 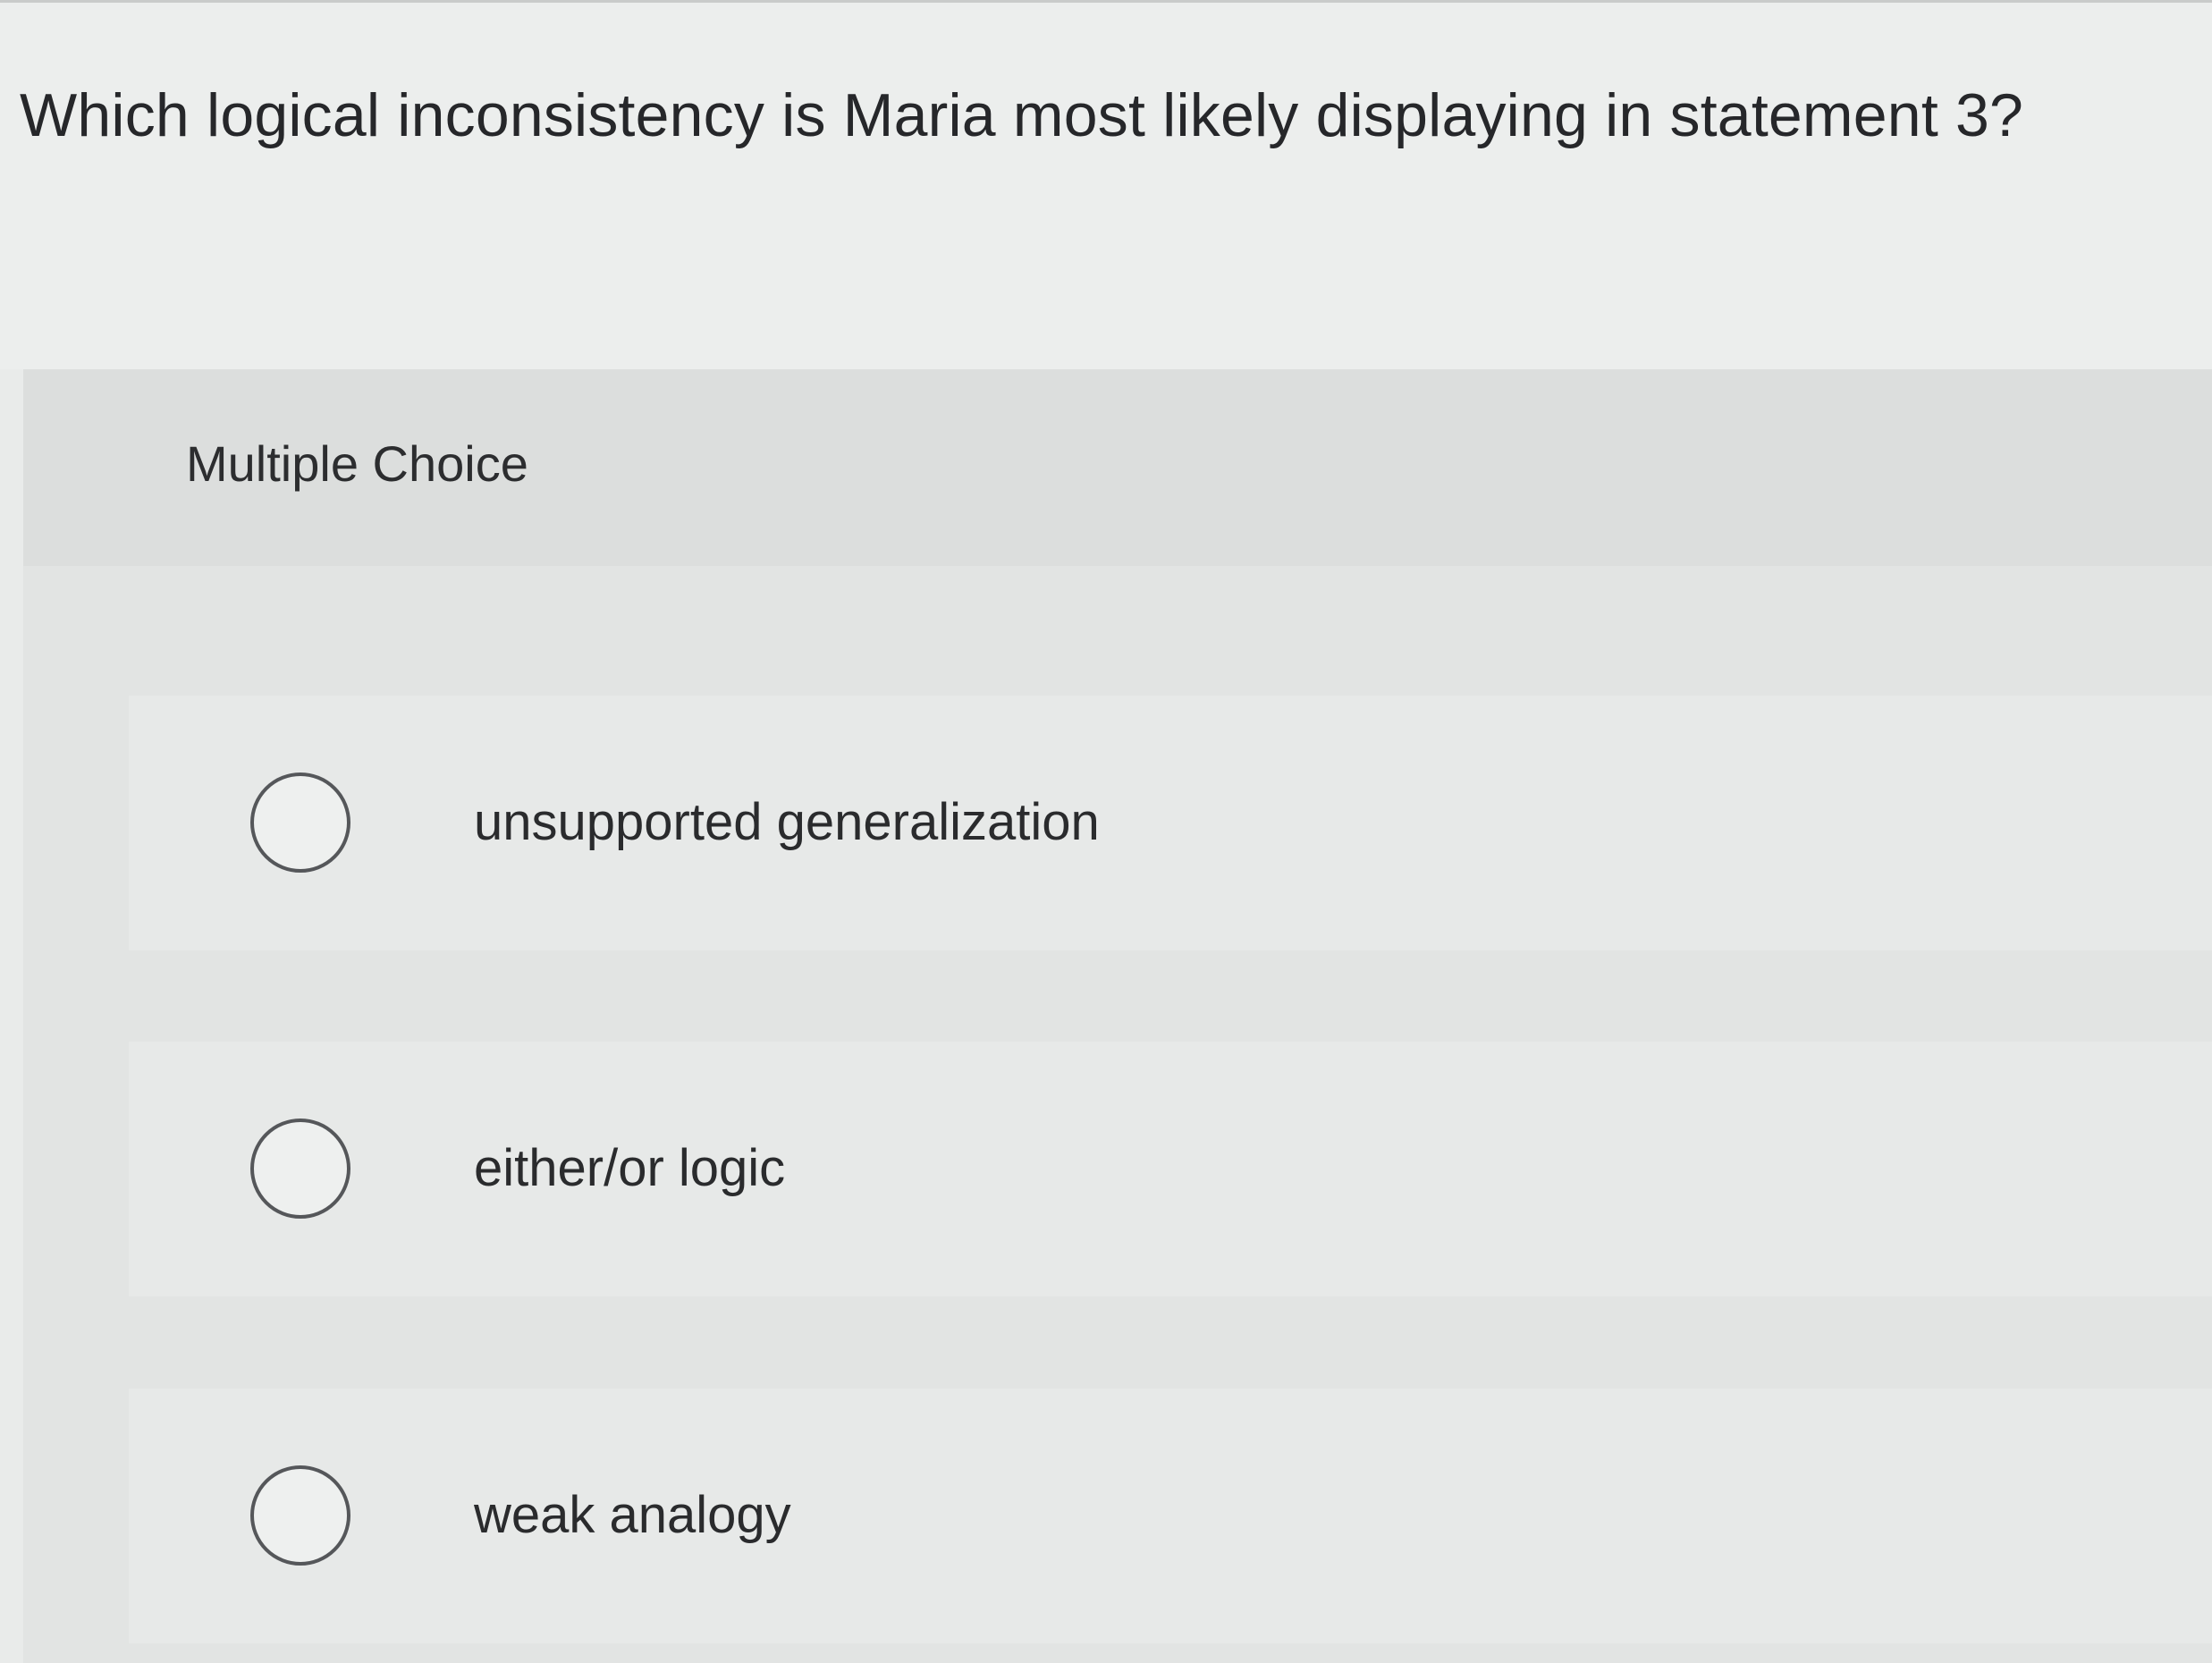 I want to click on answer-option-either-or-logic: either/or logic, so click(x=1170, y=1169).